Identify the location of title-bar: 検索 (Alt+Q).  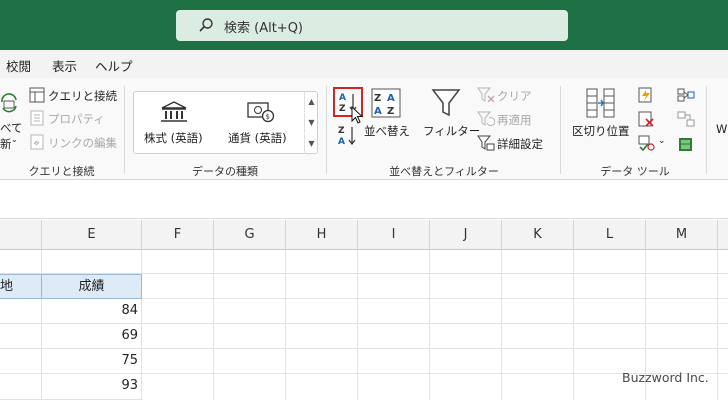
(364, 25).